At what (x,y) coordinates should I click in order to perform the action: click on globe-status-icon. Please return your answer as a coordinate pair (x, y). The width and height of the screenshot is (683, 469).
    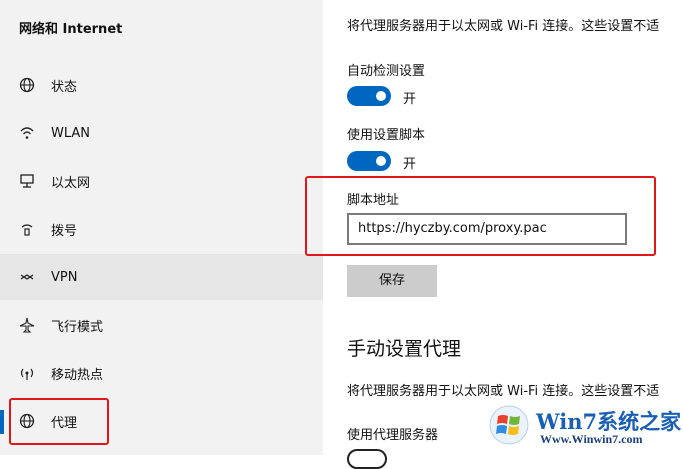
    Looking at the image, I should click on (27, 85).